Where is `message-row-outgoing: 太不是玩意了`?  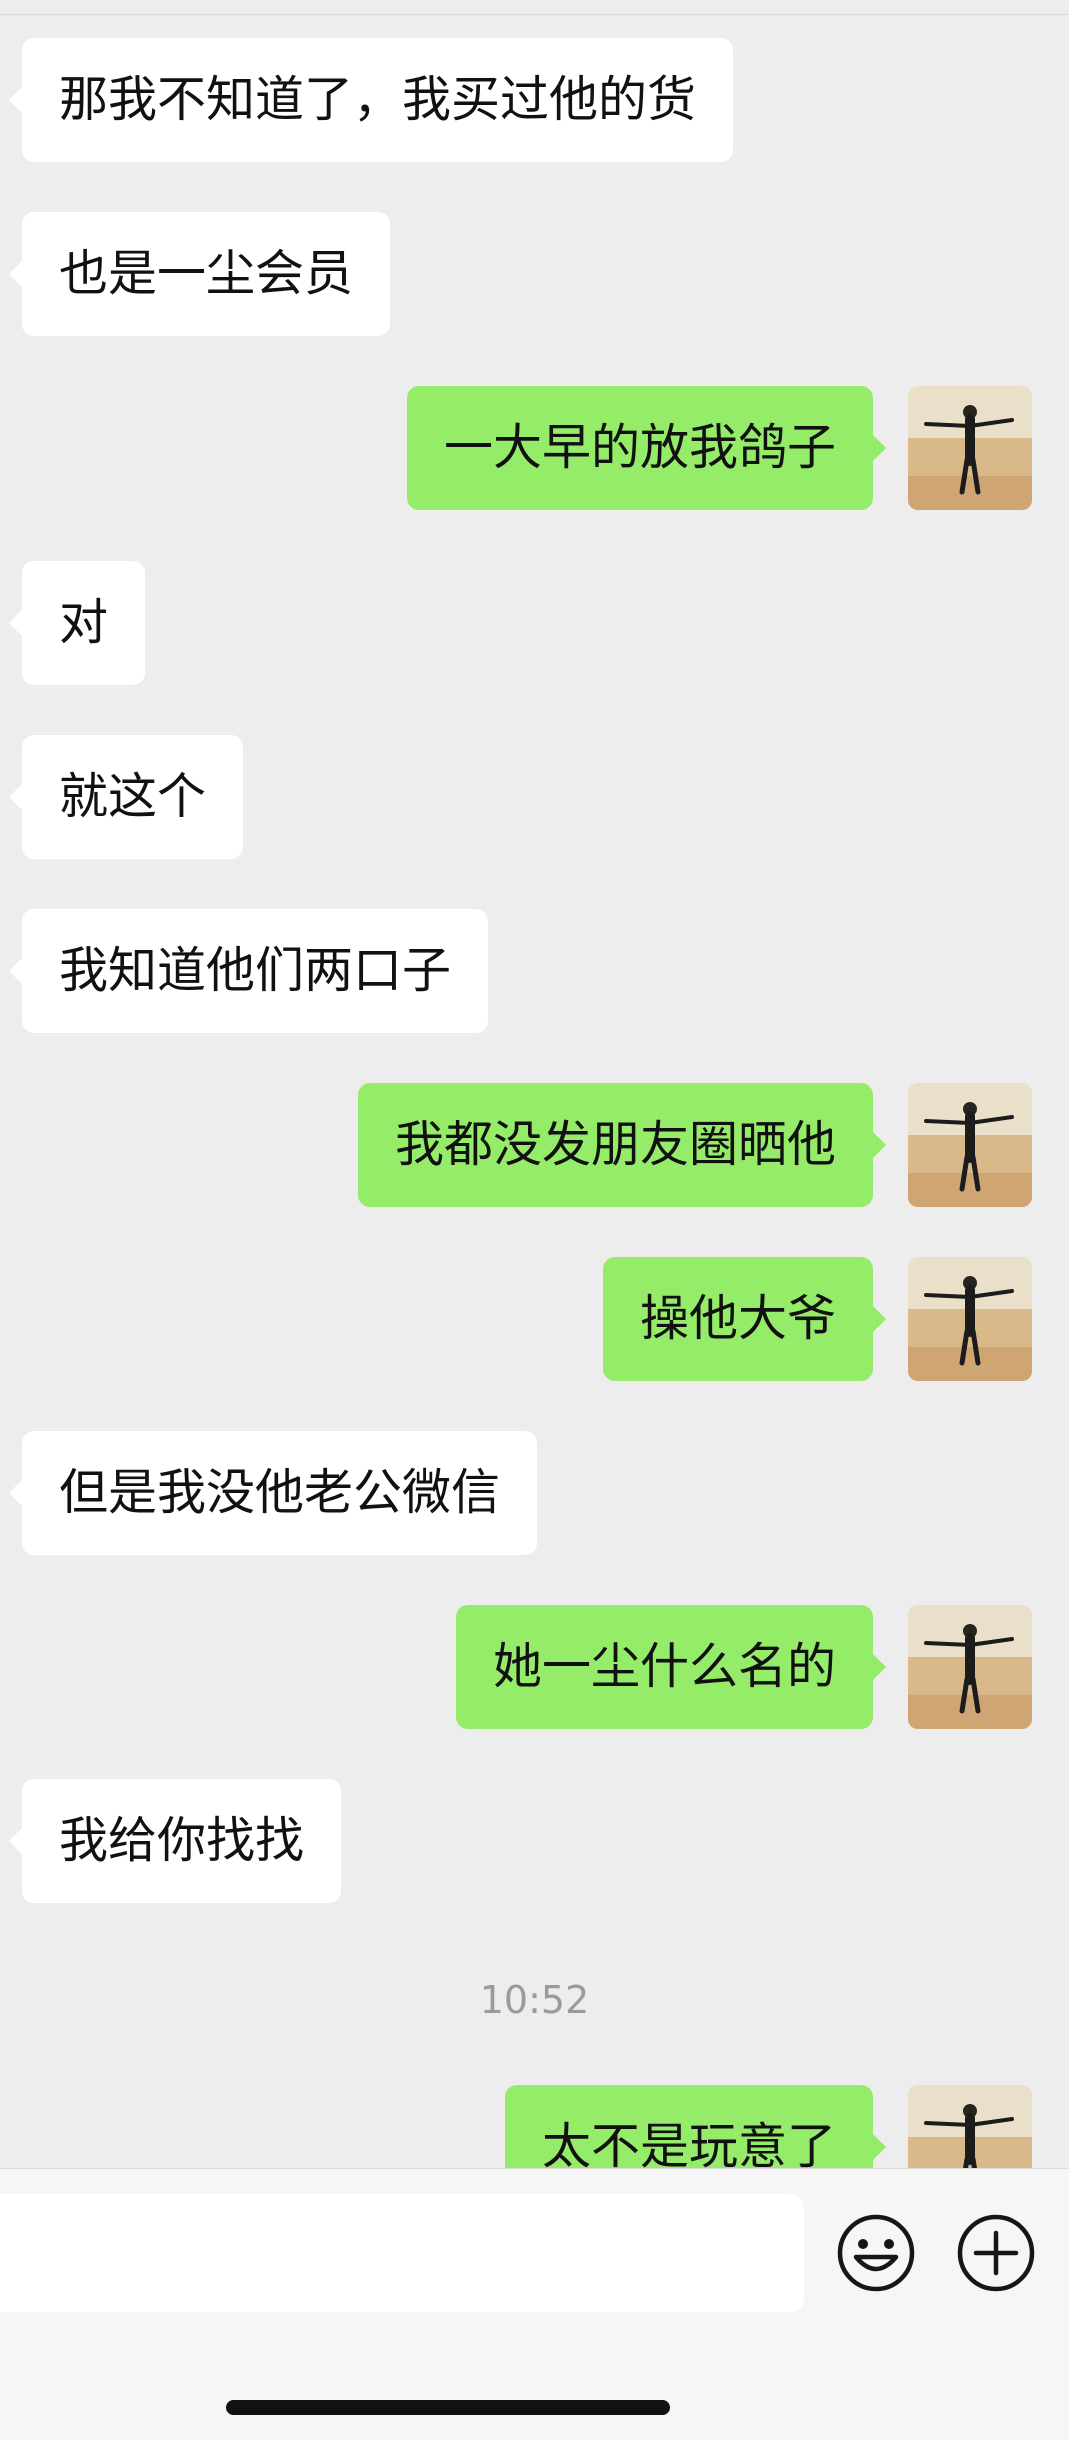 message-row-outgoing: 太不是玩意了 is located at coordinates (534, 2126).